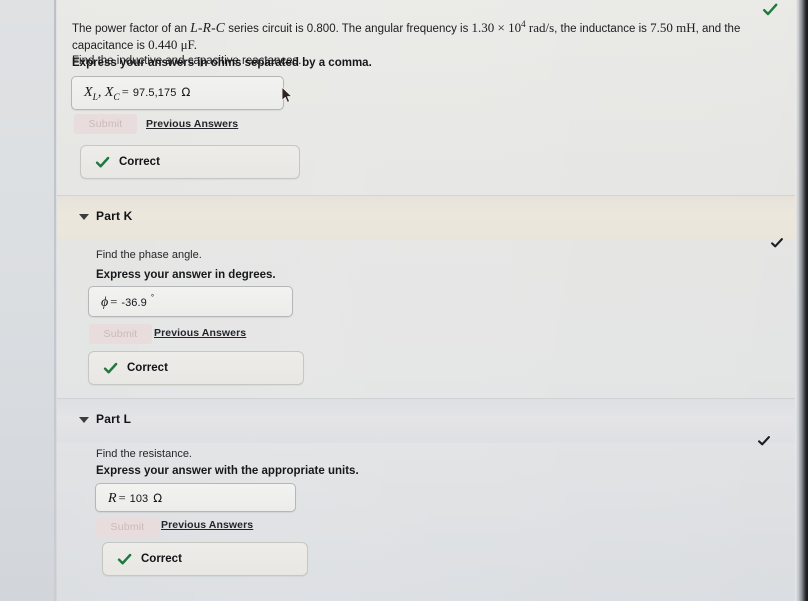 This screenshot has width=808, height=601. What do you see at coordinates (112, 498) in the screenshot?
I see `part-l-symbol-r: R` at bounding box center [112, 498].